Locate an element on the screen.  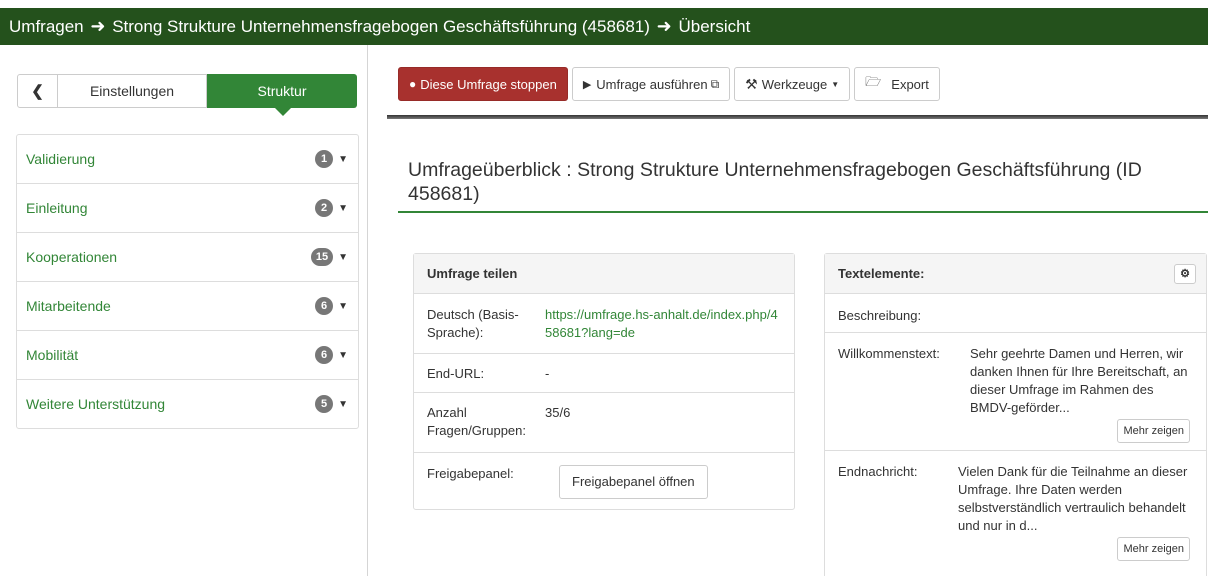
question-group-label: Kooperationen is located at coordinates (168, 257).